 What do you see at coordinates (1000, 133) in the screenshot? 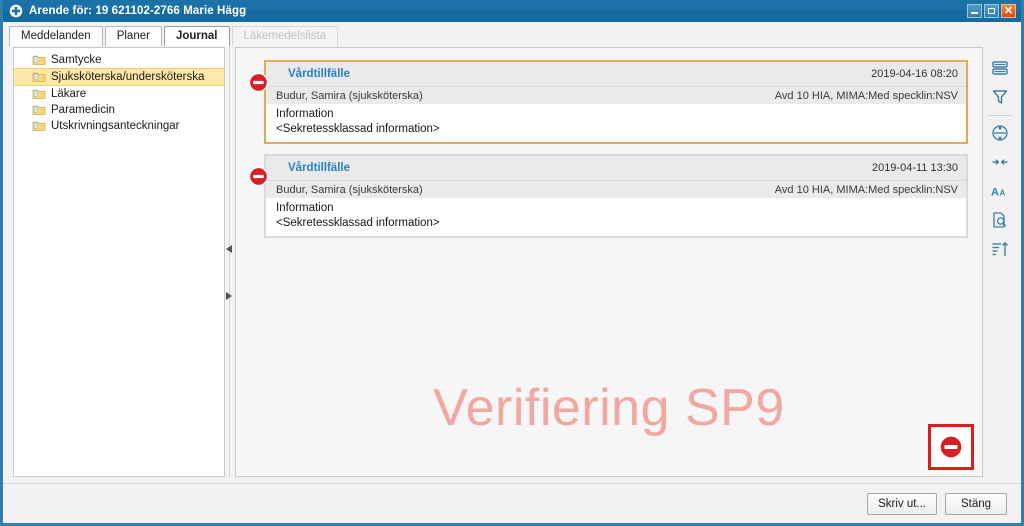
I see `expand-all-icon` at bounding box center [1000, 133].